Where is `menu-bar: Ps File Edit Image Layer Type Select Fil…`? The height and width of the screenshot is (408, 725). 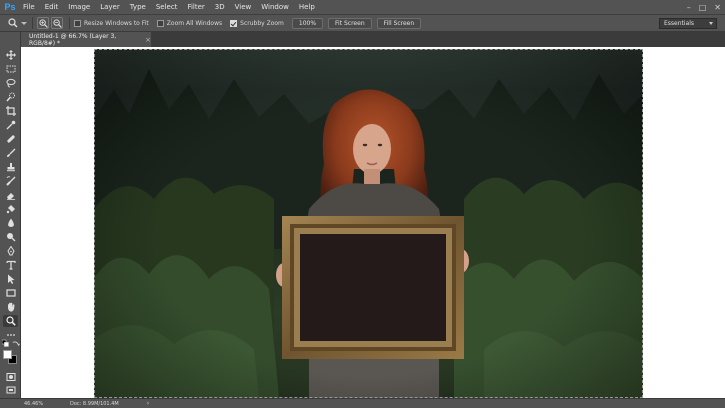 menu-bar: Ps File Edit Image Layer Type Select Fil… is located at coordinates (362, 7).